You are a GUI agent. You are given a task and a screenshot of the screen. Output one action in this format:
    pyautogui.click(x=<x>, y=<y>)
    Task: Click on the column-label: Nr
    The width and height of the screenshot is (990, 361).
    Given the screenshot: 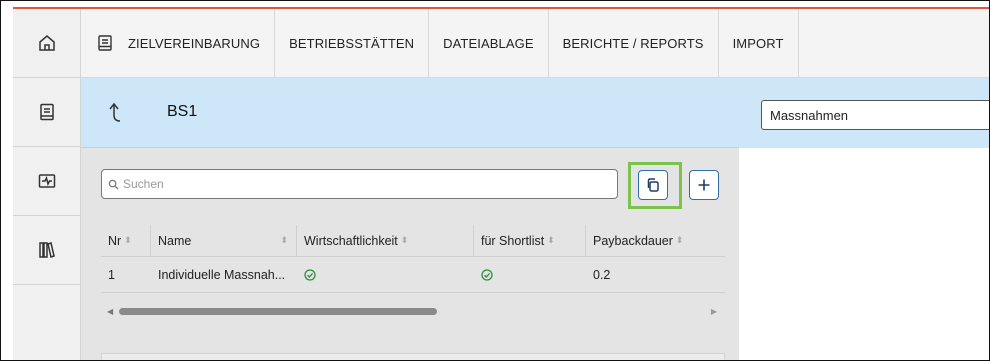 What is the action you would take?
    pyautogui.click(x=115, y=240)
    